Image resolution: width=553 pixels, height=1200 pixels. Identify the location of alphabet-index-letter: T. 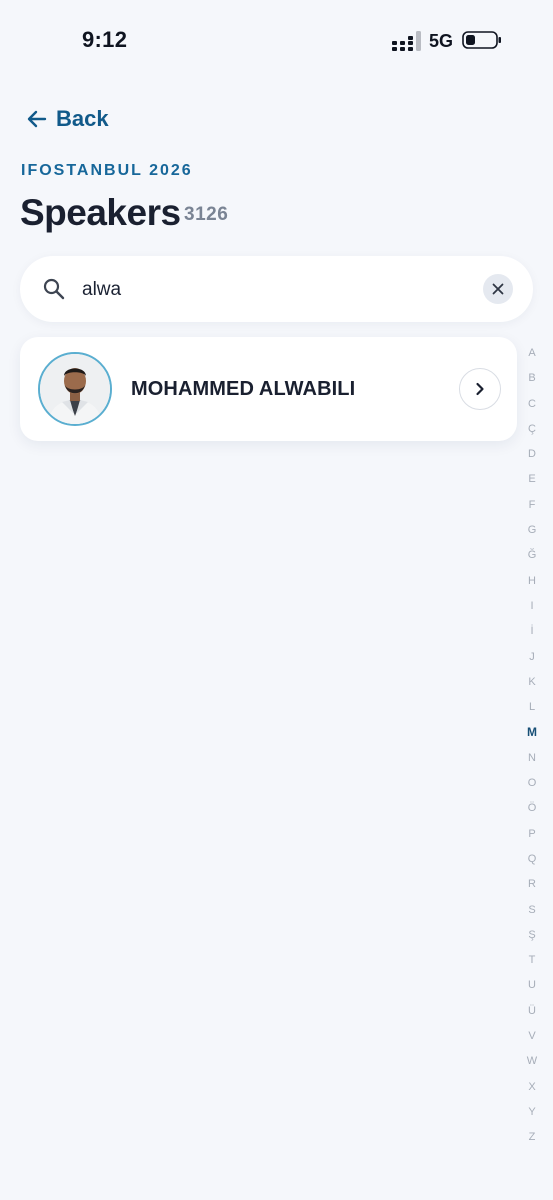
(532, 960).